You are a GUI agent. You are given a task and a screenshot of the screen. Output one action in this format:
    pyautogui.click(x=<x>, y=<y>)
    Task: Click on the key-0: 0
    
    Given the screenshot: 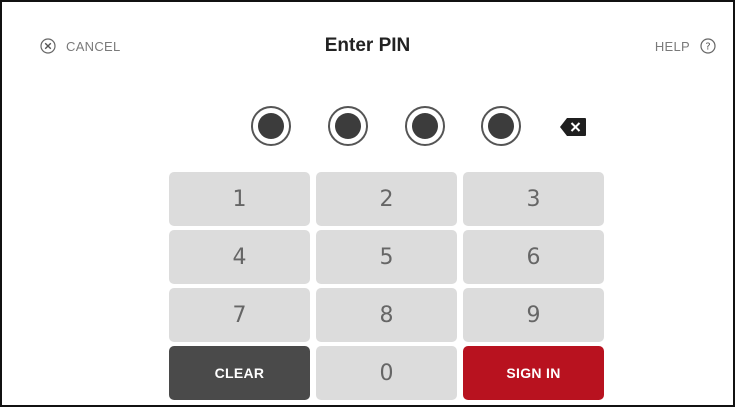 What is the action you would take?
    pyautogui.click(x=386, y=373)
    